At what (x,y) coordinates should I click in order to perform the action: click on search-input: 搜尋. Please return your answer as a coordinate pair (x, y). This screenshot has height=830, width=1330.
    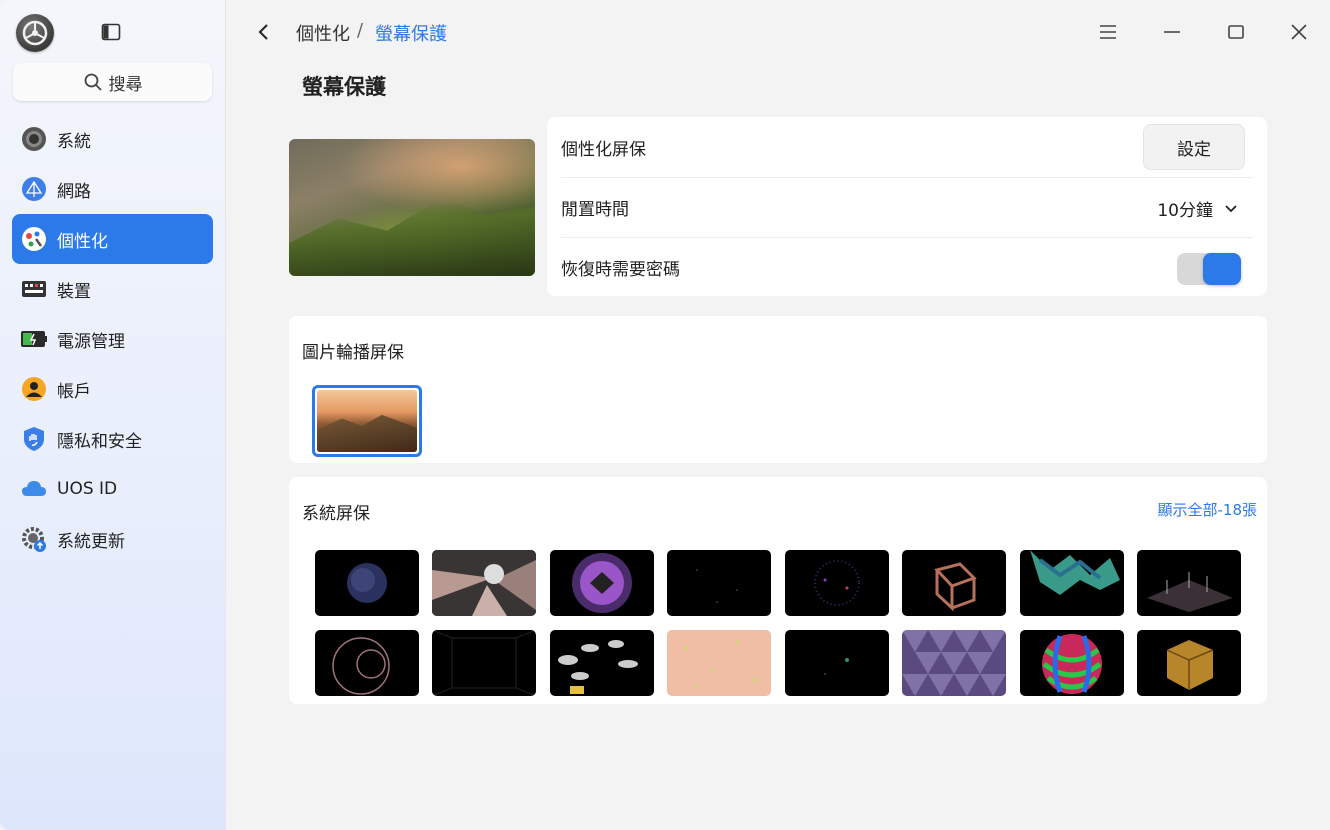
    Looking at the image, I should click on (112, 82).